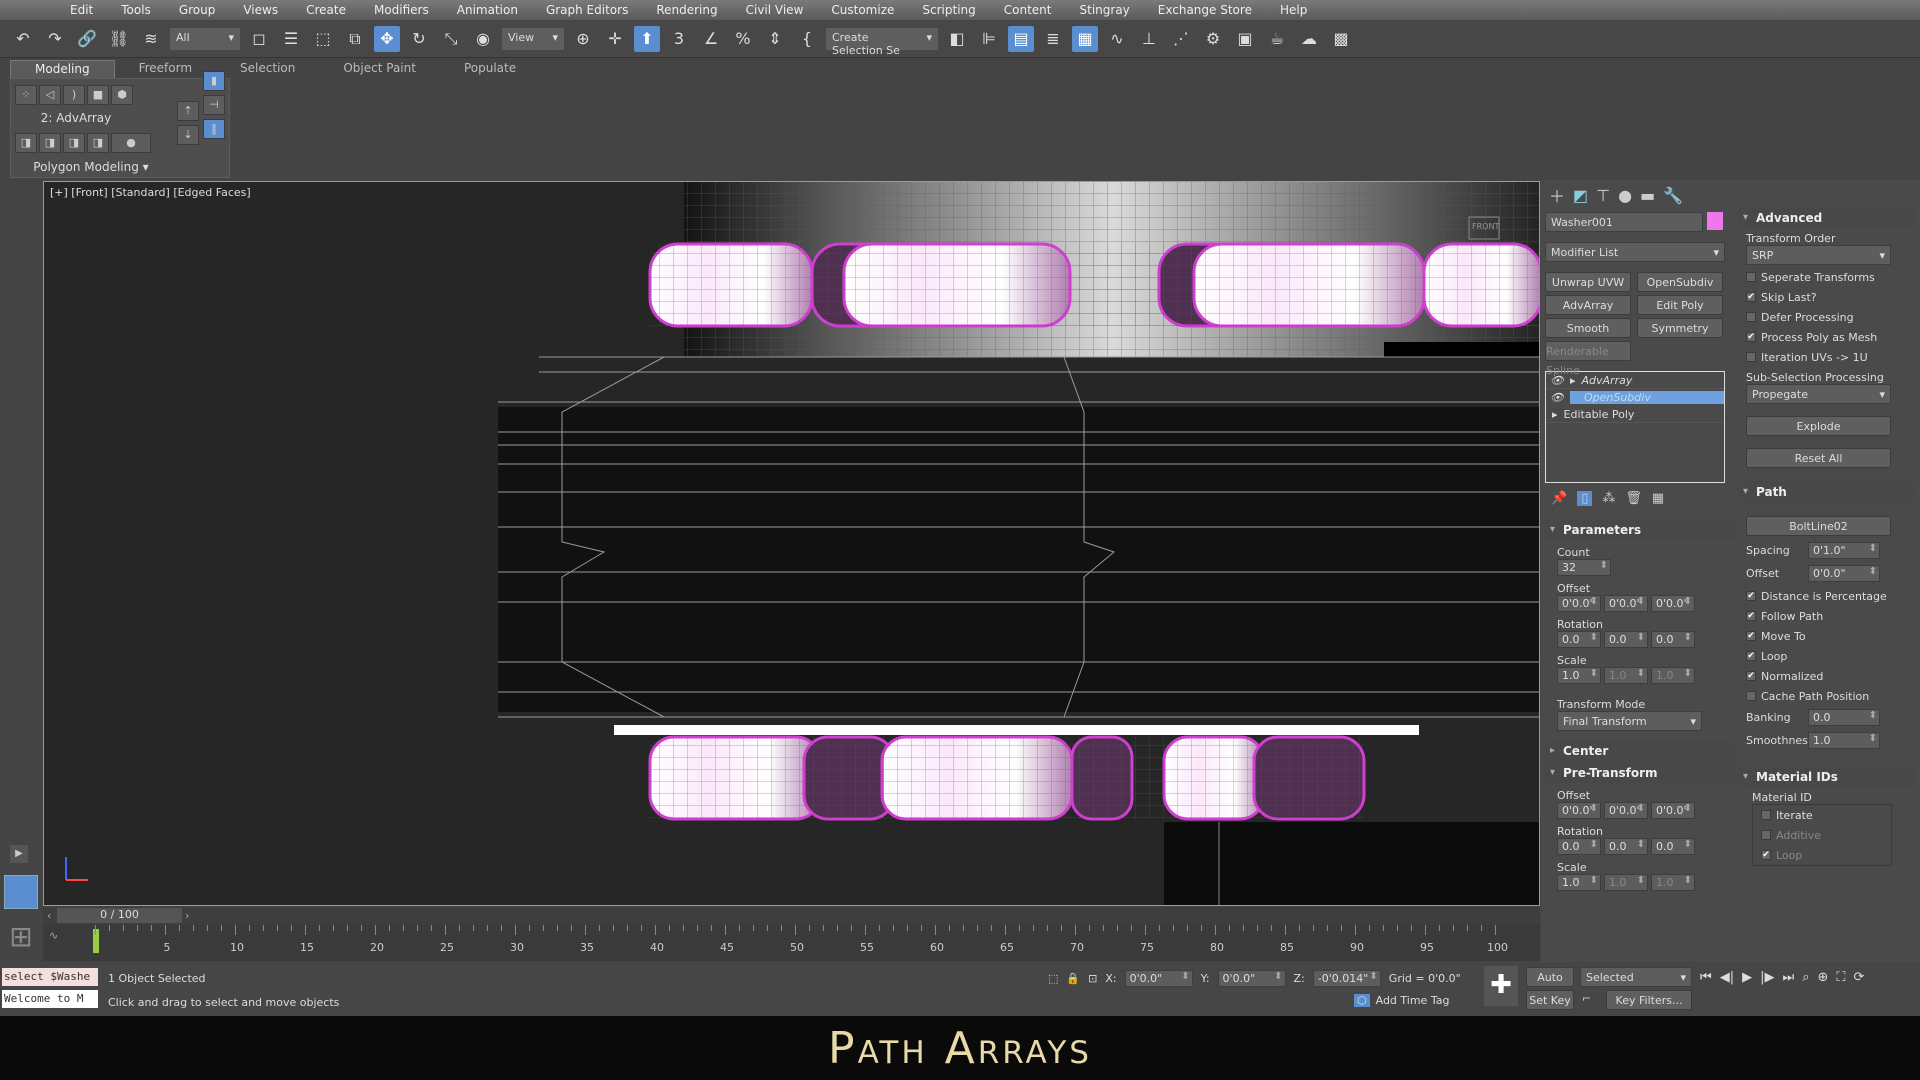  Describe the element at coordinates (1585, 498) in the screenshot. I see `show-end-result-icon: ▯` at that location.